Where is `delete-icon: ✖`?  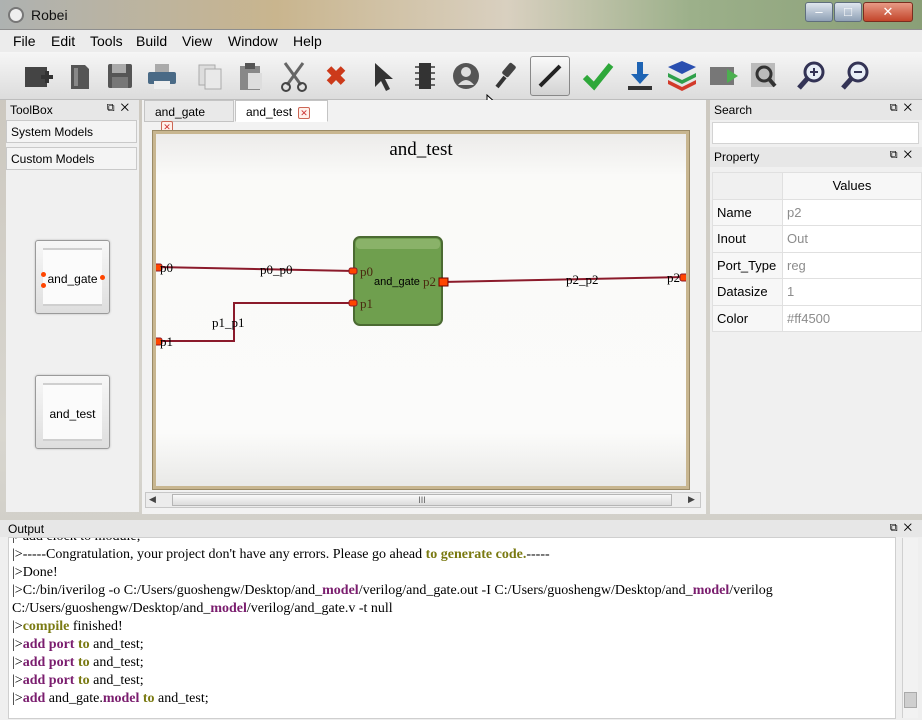 delete-icon: ✖ is located at coordinates (336, 76).